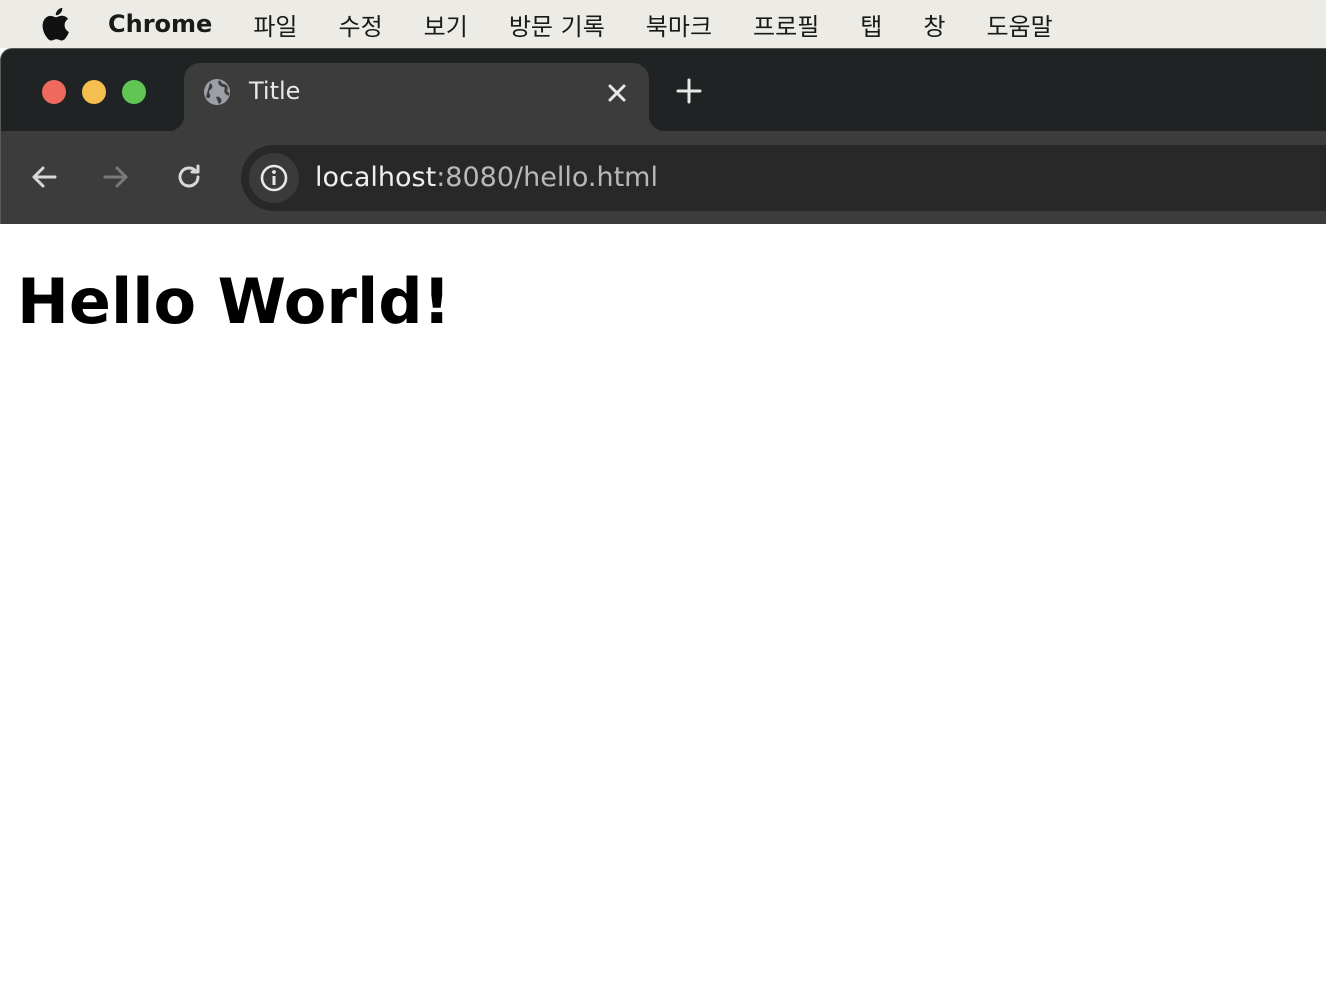 The image size is (1326, 1006). What do you see at coordinates (617, 93) in the screenshot?
I see `tab-close-icon` at bounding box center [617, 93].